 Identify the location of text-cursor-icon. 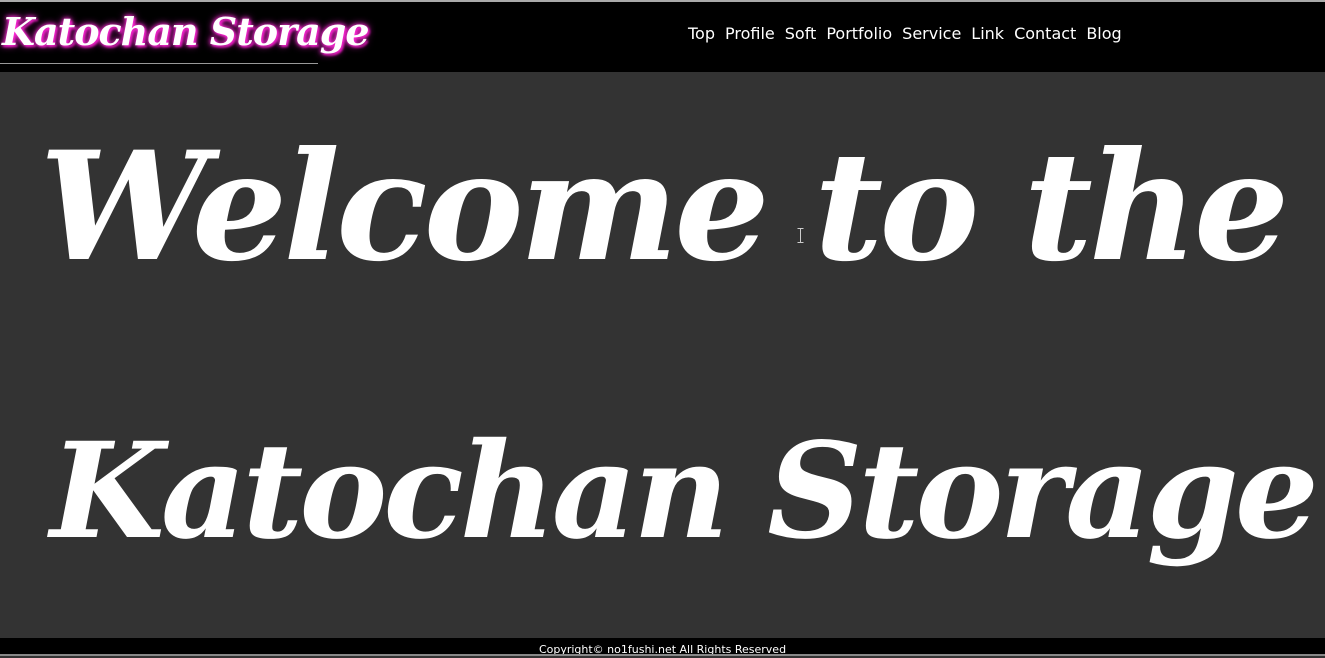
(800, 235).